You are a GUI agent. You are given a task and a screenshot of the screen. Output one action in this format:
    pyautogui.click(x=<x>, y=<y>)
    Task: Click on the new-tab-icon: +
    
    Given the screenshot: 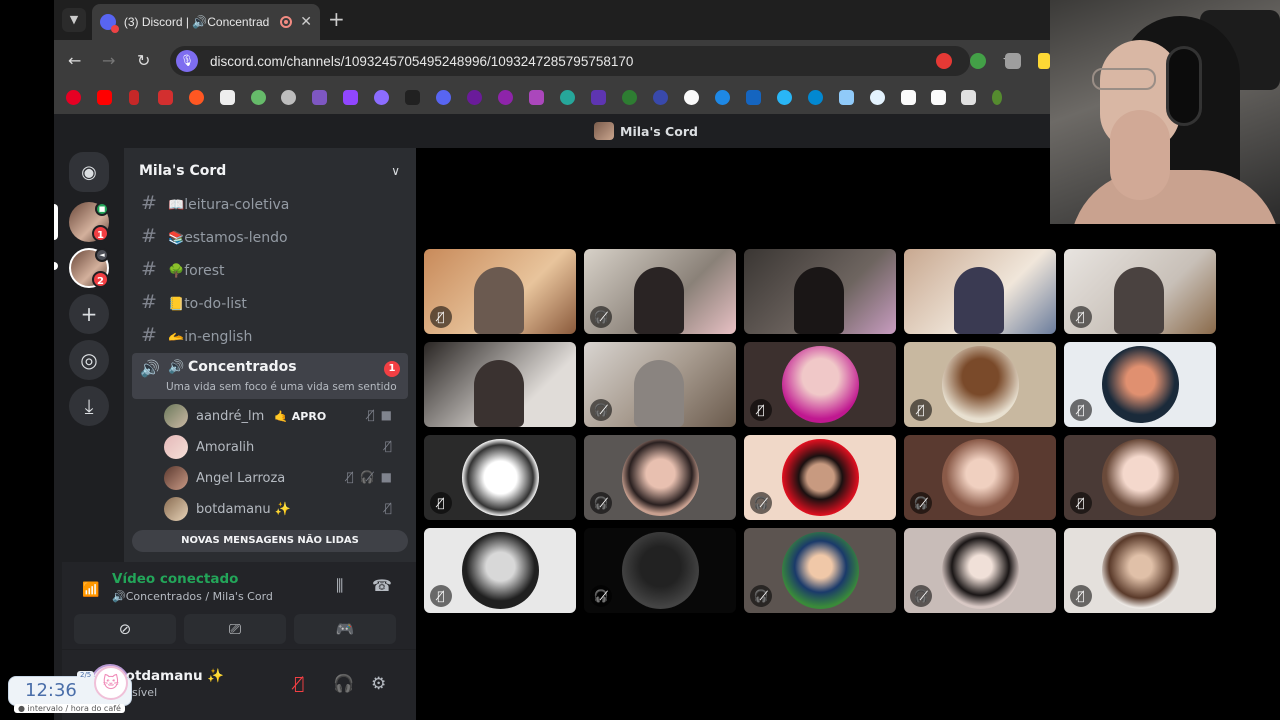 What is the action you would take?
    pyautogui.click(x=336, y=19)
    